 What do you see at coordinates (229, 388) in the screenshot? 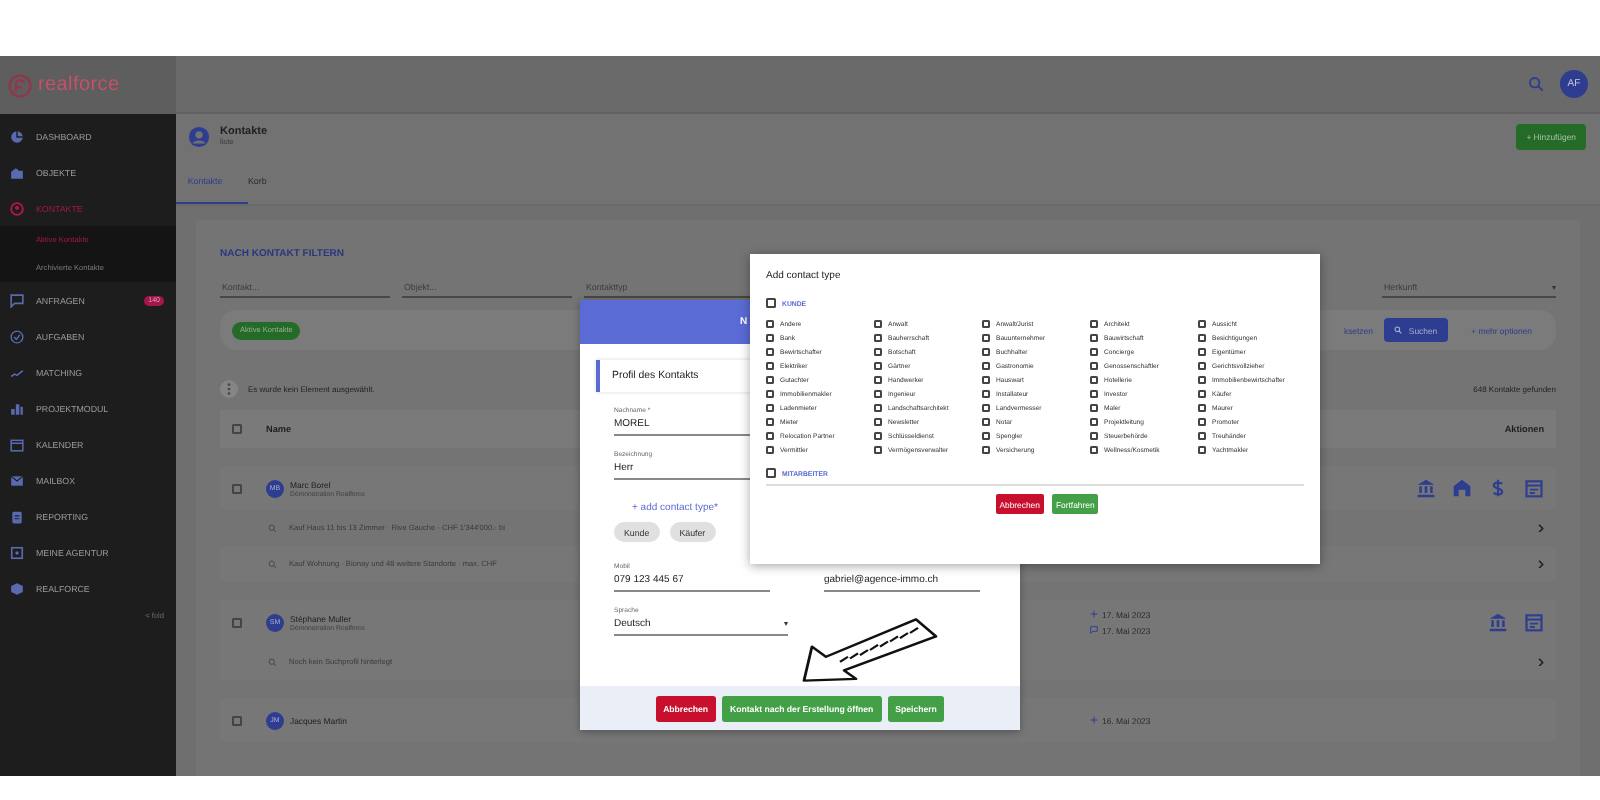
I see `more-menu-button` at bounding box center [229, 388].